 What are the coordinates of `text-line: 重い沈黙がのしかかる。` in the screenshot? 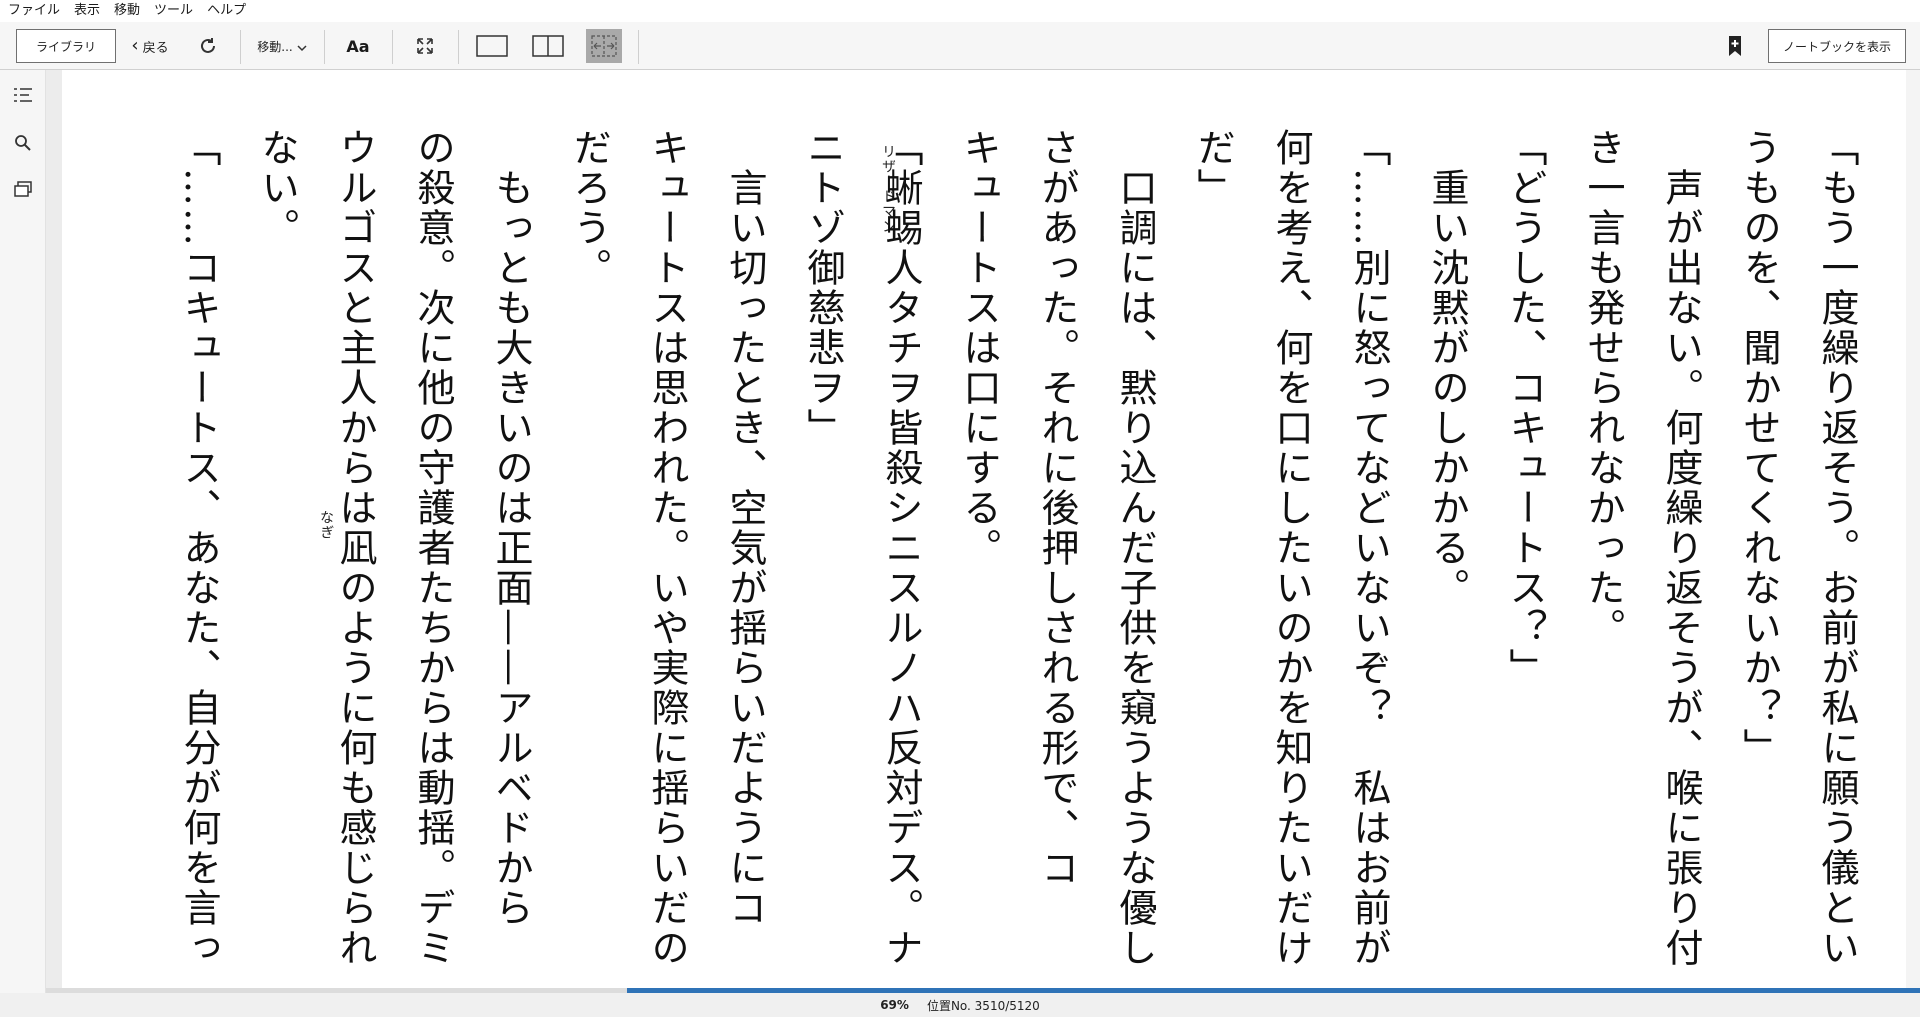 It's located at (1447, 388).